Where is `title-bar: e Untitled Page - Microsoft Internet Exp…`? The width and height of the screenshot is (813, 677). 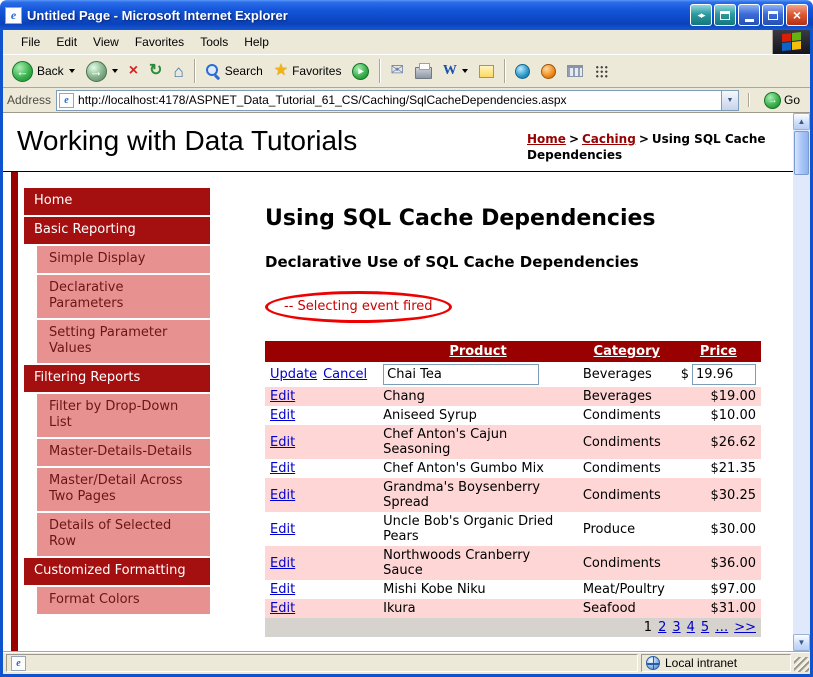 title-bar: e Untitled Page - Microsoft Internet Exp… is located at coordinates (406, 15).